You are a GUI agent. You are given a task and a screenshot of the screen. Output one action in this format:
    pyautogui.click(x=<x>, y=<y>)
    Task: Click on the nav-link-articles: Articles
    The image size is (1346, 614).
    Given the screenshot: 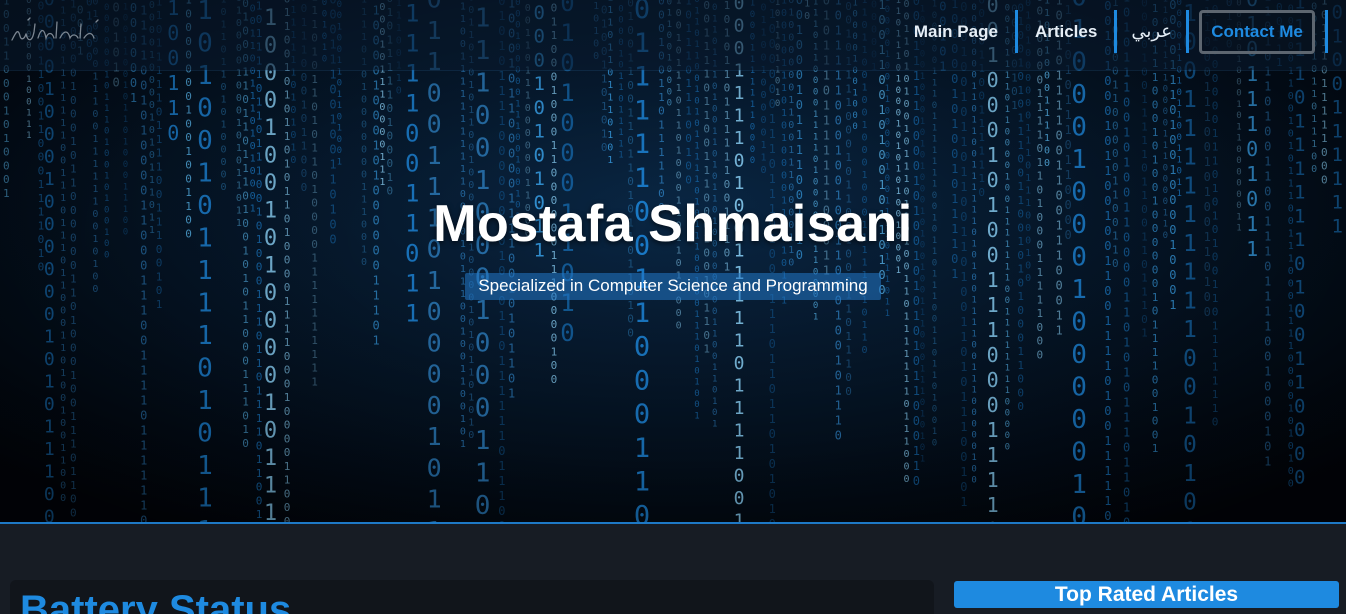 What is the action you would take?
    pyautogui.click(x=1068, y=31)
    